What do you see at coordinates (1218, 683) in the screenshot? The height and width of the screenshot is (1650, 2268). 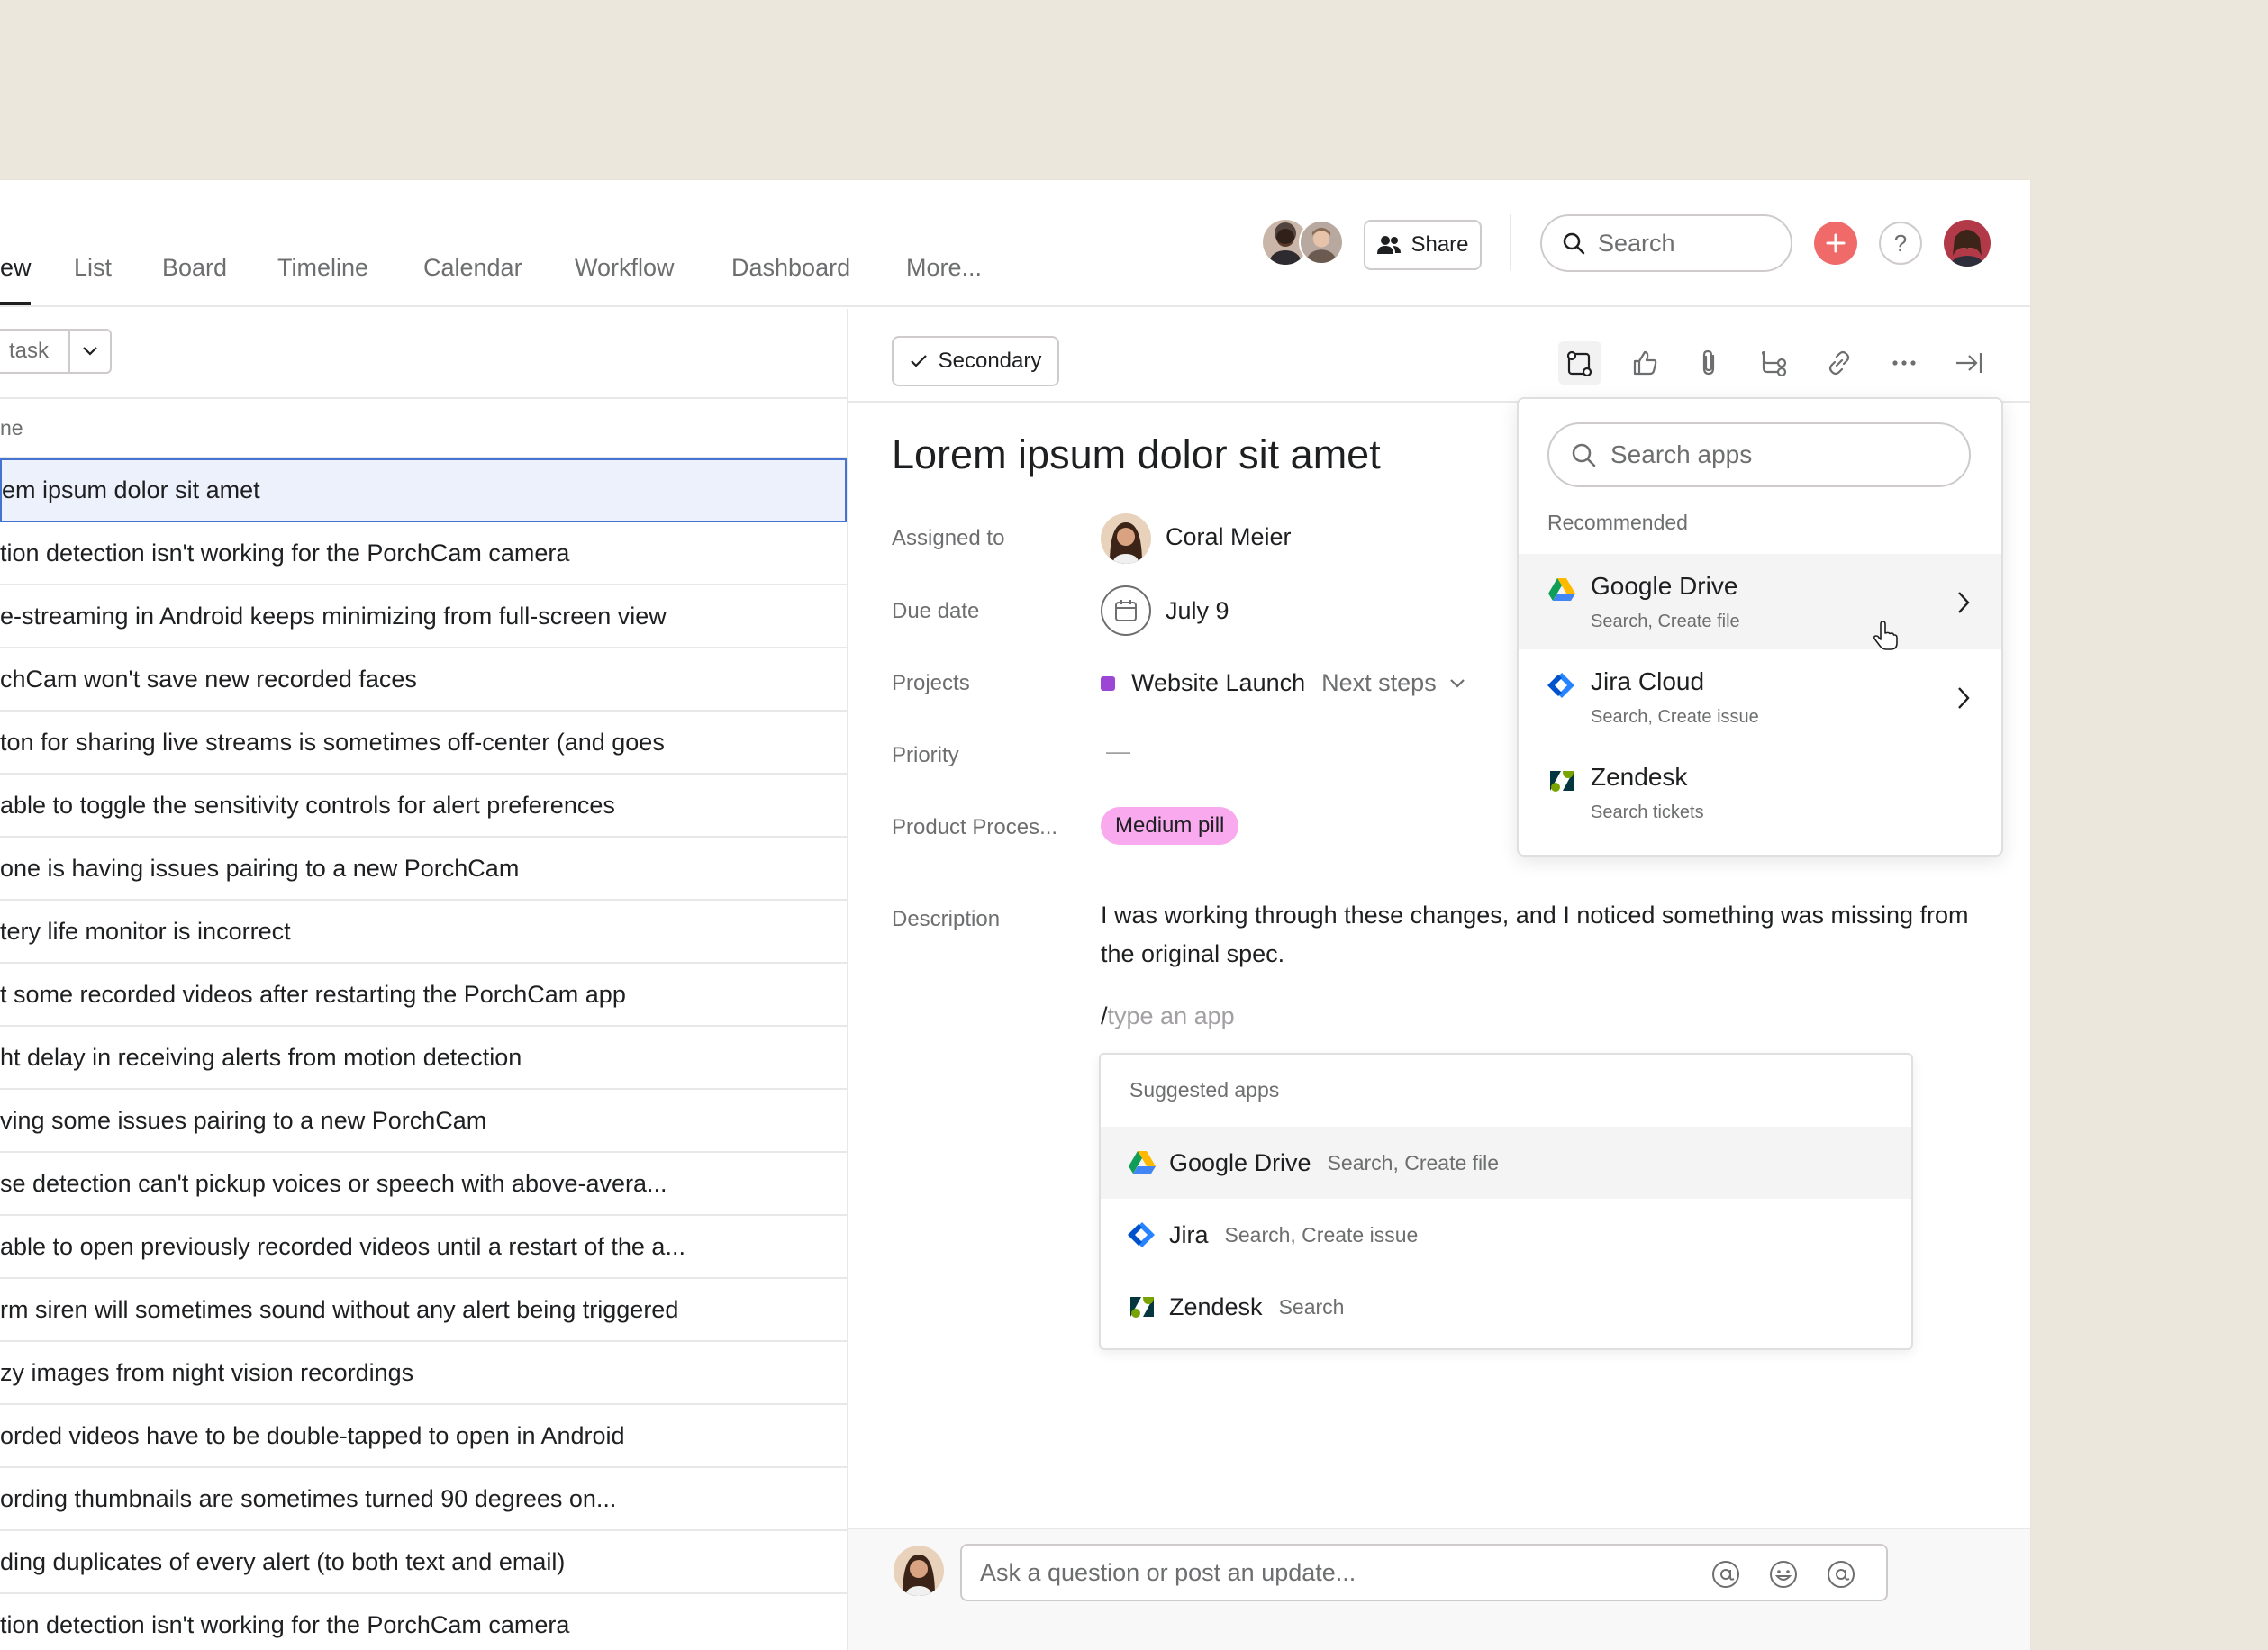 I see `project-name: Website Launch` at bounding box center [1218, 683].